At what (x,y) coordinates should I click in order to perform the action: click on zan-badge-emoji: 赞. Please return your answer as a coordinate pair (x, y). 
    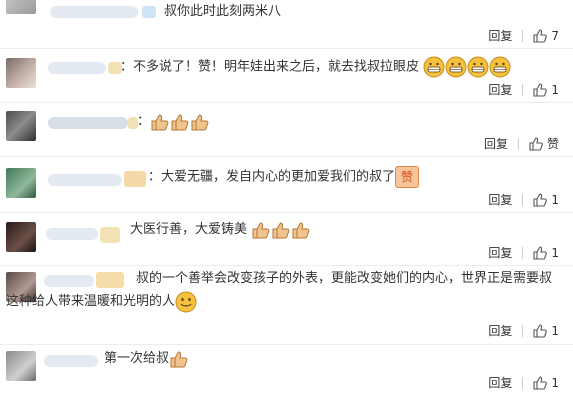
    Looking at the image, I should click on (407, 177).